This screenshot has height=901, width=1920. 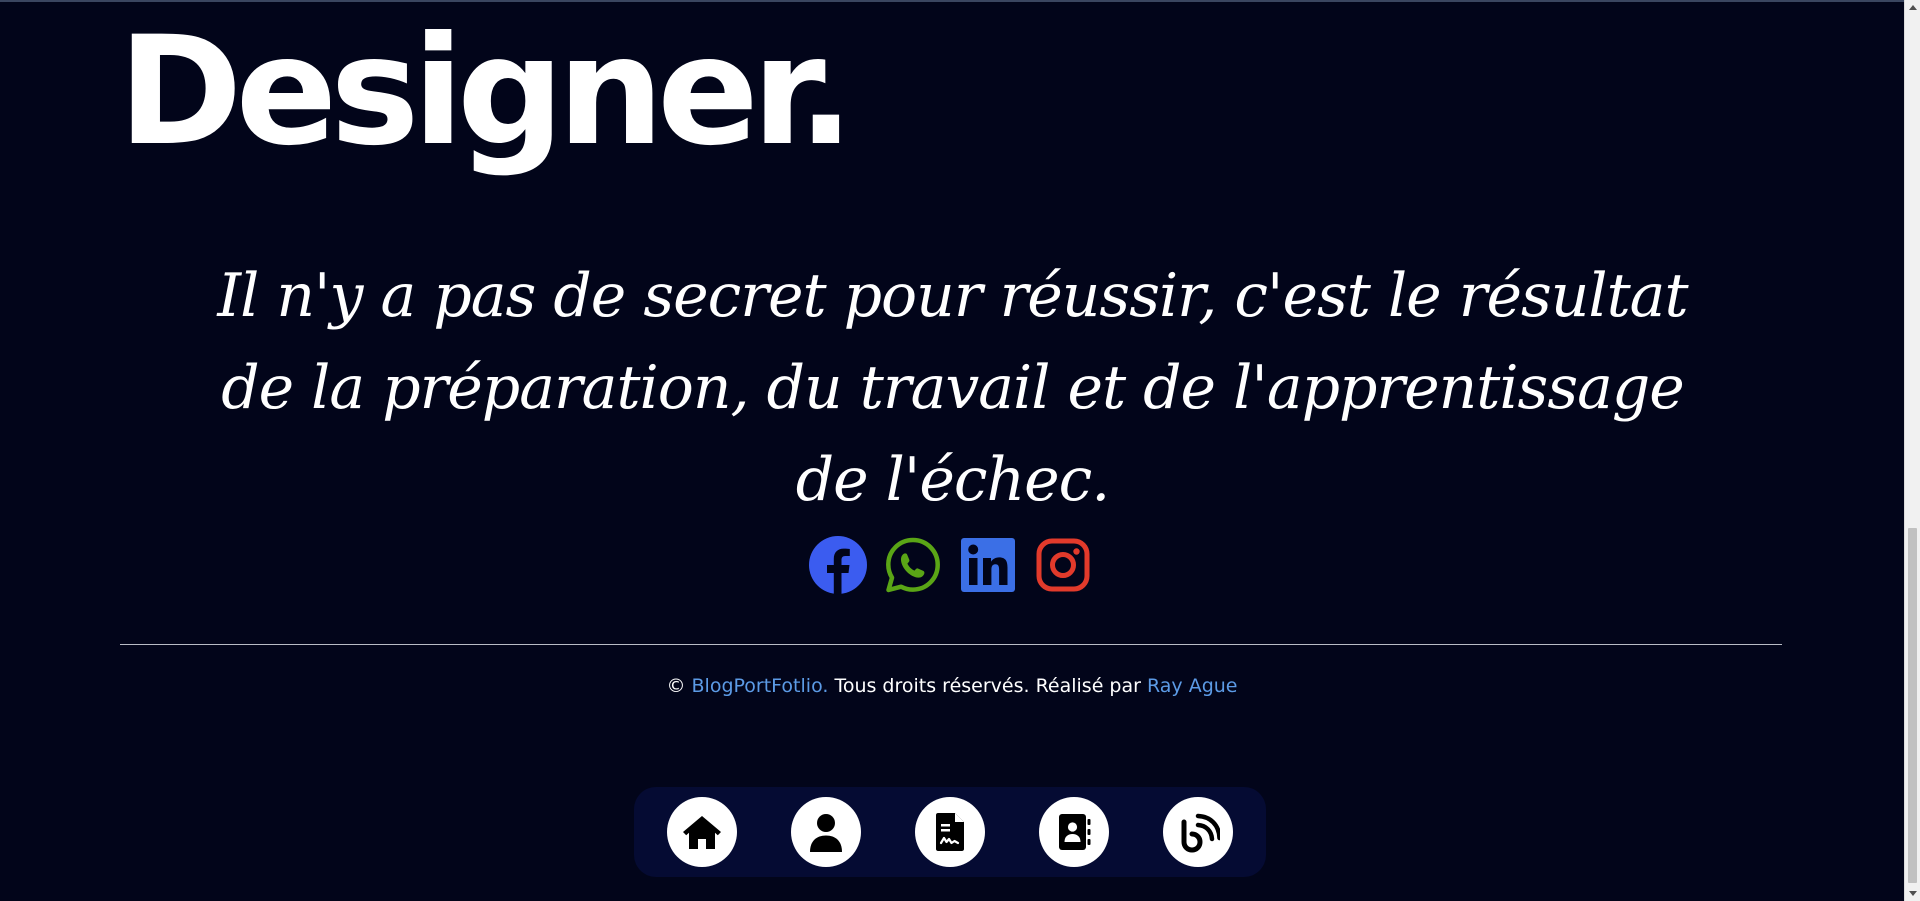 I want to click on bottom-nav-dock, so click(x=950, y=832).